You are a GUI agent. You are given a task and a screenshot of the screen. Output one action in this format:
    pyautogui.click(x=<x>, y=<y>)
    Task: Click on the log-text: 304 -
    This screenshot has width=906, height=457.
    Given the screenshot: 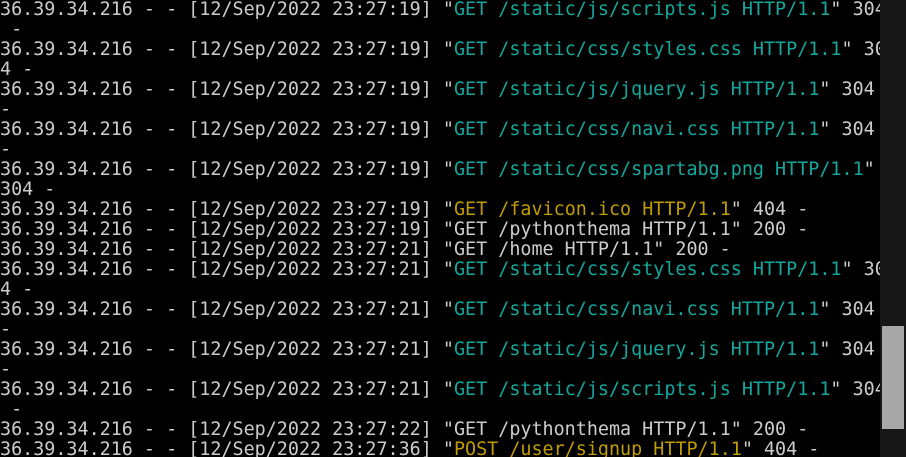 What is the action you would take?
    pyautogui.click(x=28, y=189)
    